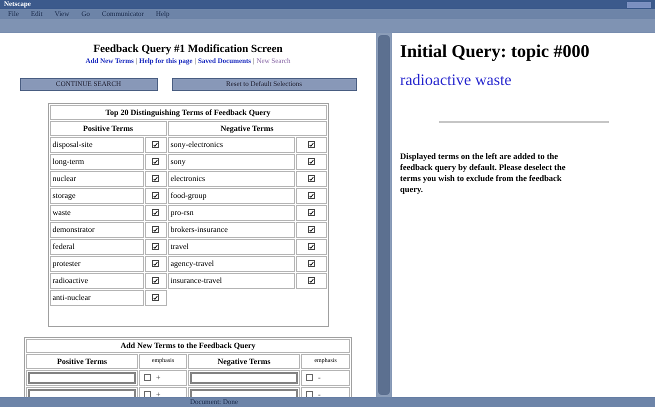 The width and height of the screenshot is (655, 407). I want to click on table-title: Add New Terms to the Feedback Query, so click(188, 345).